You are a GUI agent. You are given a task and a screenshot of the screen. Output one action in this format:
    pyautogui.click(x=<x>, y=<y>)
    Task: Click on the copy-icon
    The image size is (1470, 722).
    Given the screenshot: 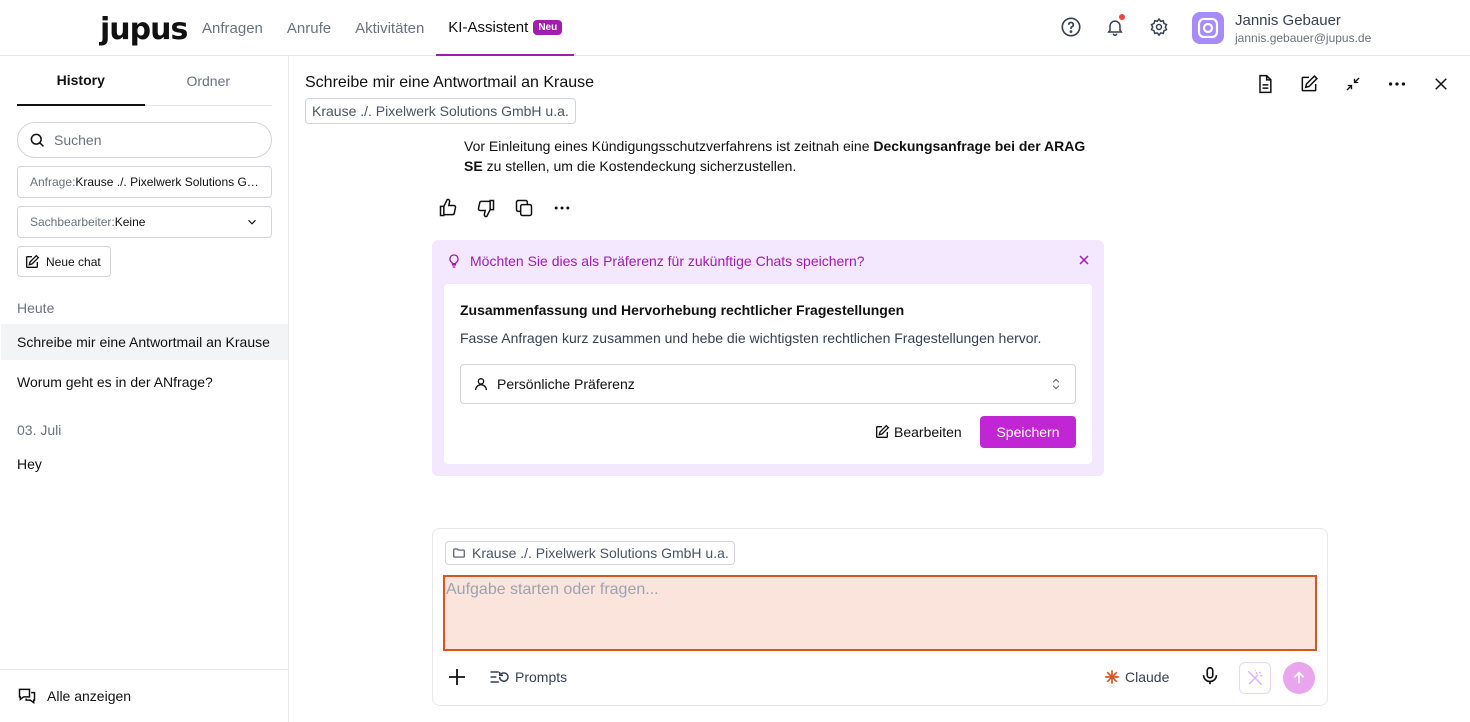 What is the action you would take?
    pyautogui.click(x=524, y=208)
    